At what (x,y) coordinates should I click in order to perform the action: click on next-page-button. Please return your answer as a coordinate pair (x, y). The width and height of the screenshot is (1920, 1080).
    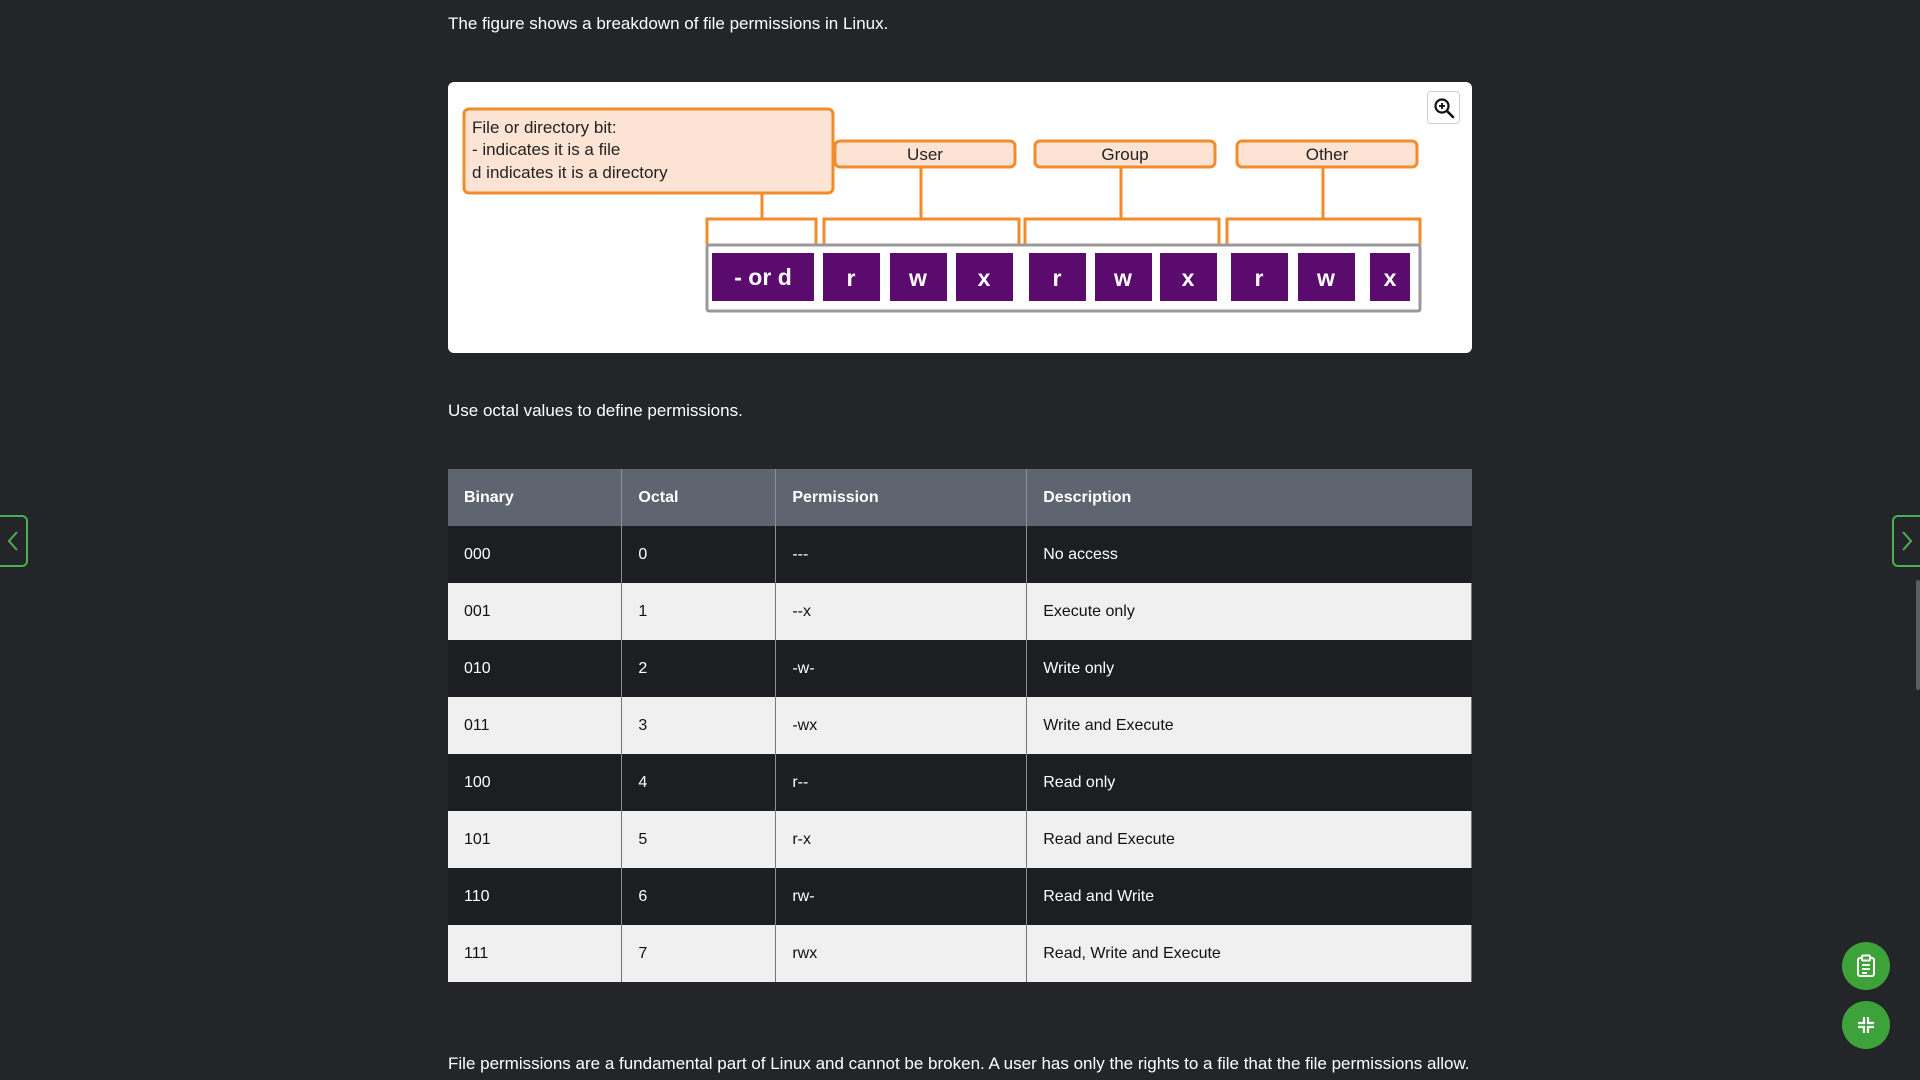
    Looking at the image, I should click on (1906, 541).